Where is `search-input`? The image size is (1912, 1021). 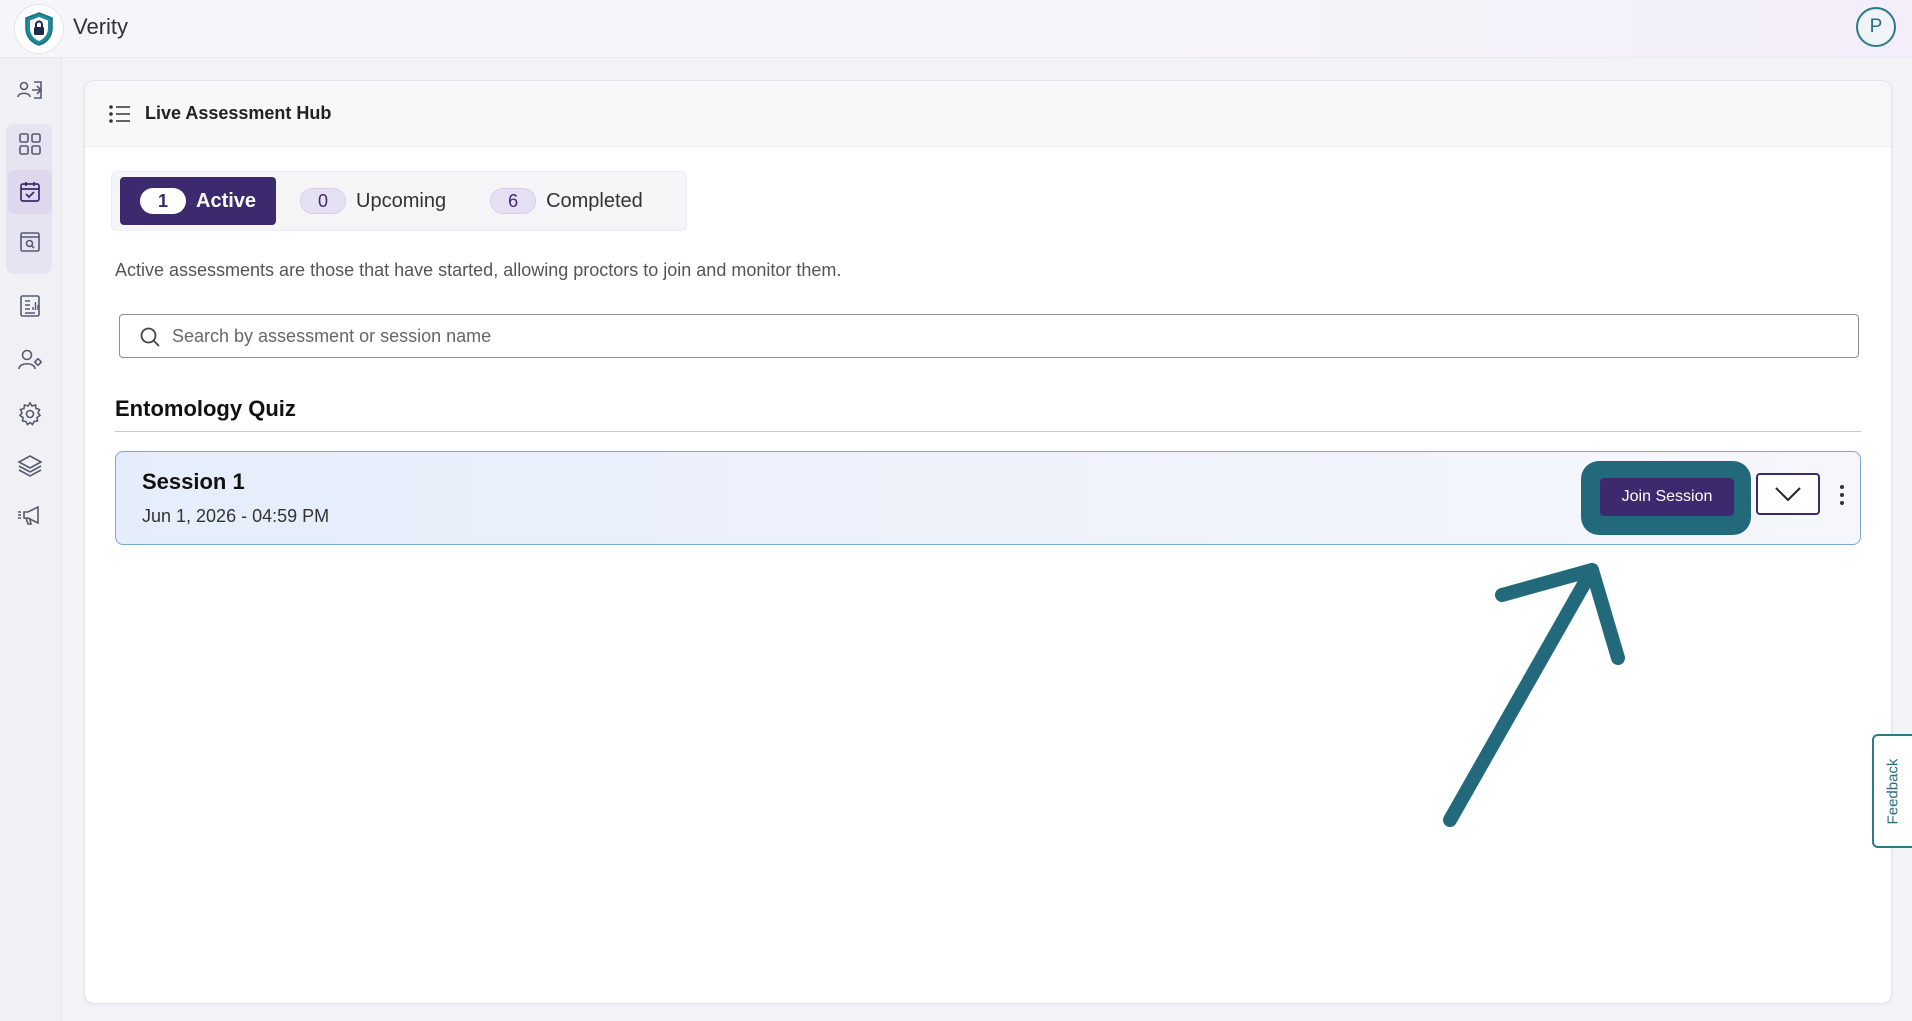 search-input is located at coordinates (1015, 336).